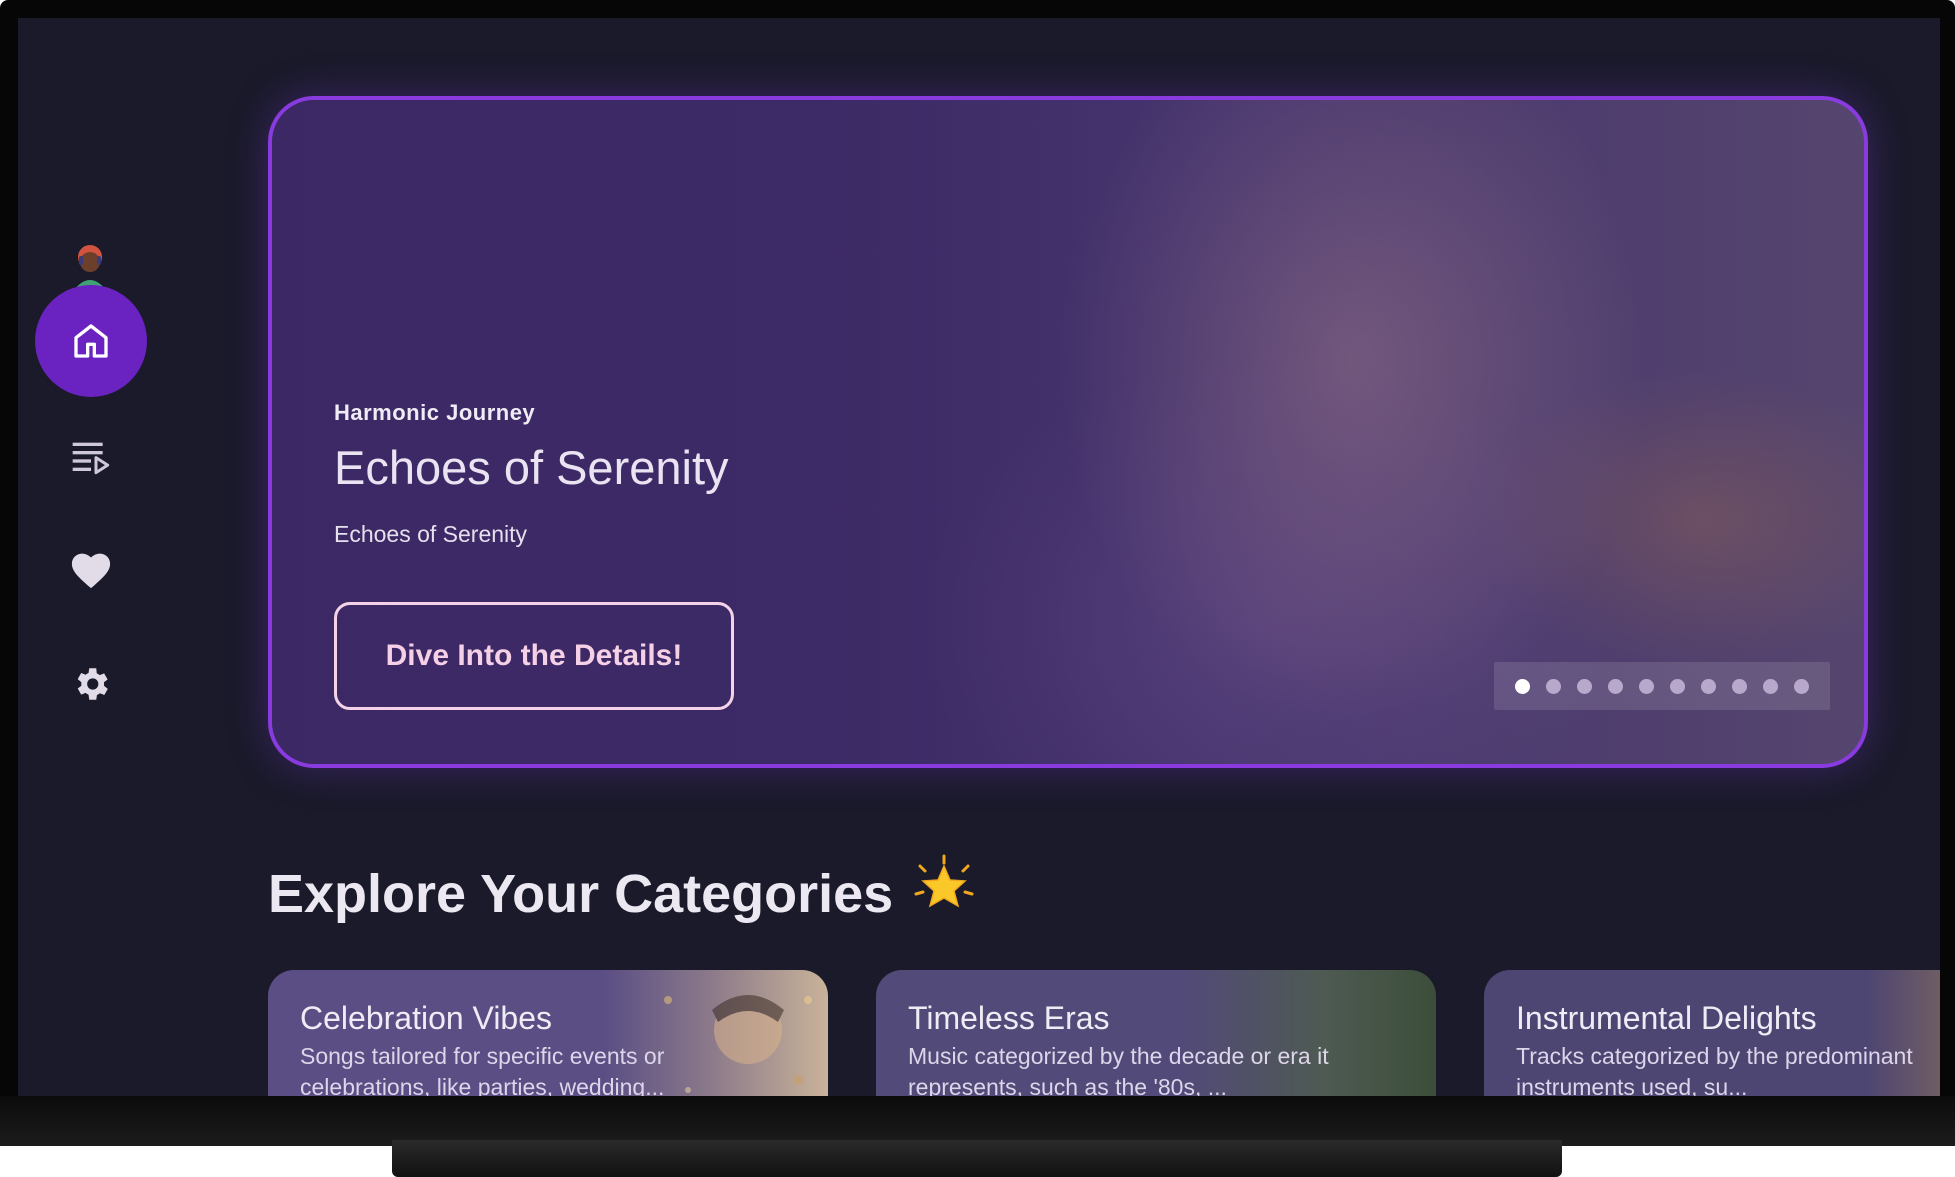  Describe the element at coordinates (90, 266) in the screenshot. I see `avatar` at that location.